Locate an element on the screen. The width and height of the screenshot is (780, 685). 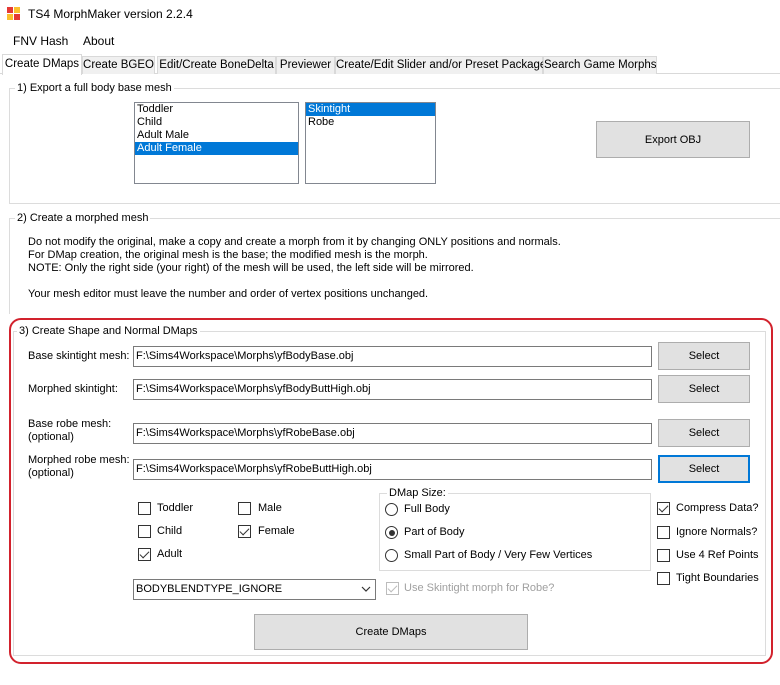
adult-label: Adult is located at coordinates (170, 554).